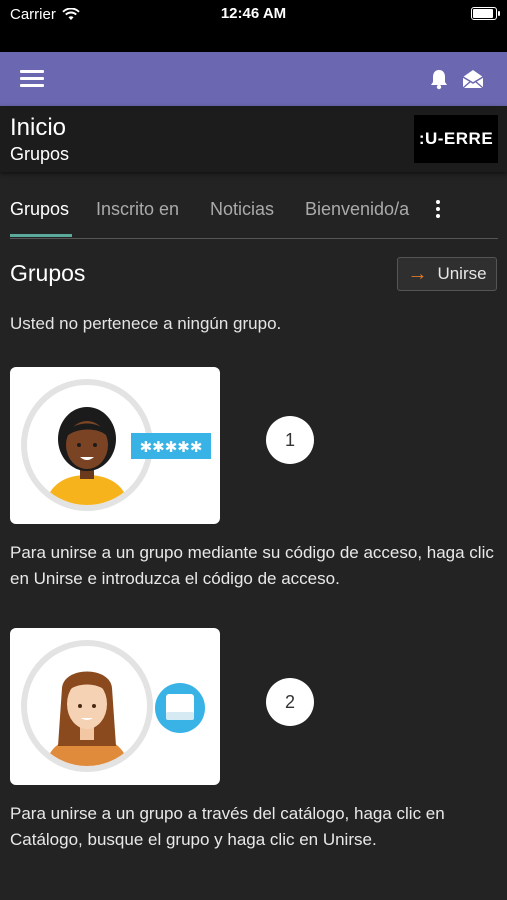 This screenshot has width=507, height=900. What do you see at coordinates (473, 79) in the screenshot?
I see `envelope-open-icon` at bounding box center [473, 79].